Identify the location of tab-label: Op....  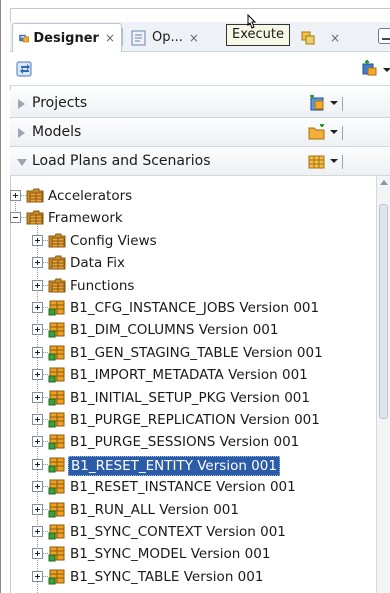
(167, 37).